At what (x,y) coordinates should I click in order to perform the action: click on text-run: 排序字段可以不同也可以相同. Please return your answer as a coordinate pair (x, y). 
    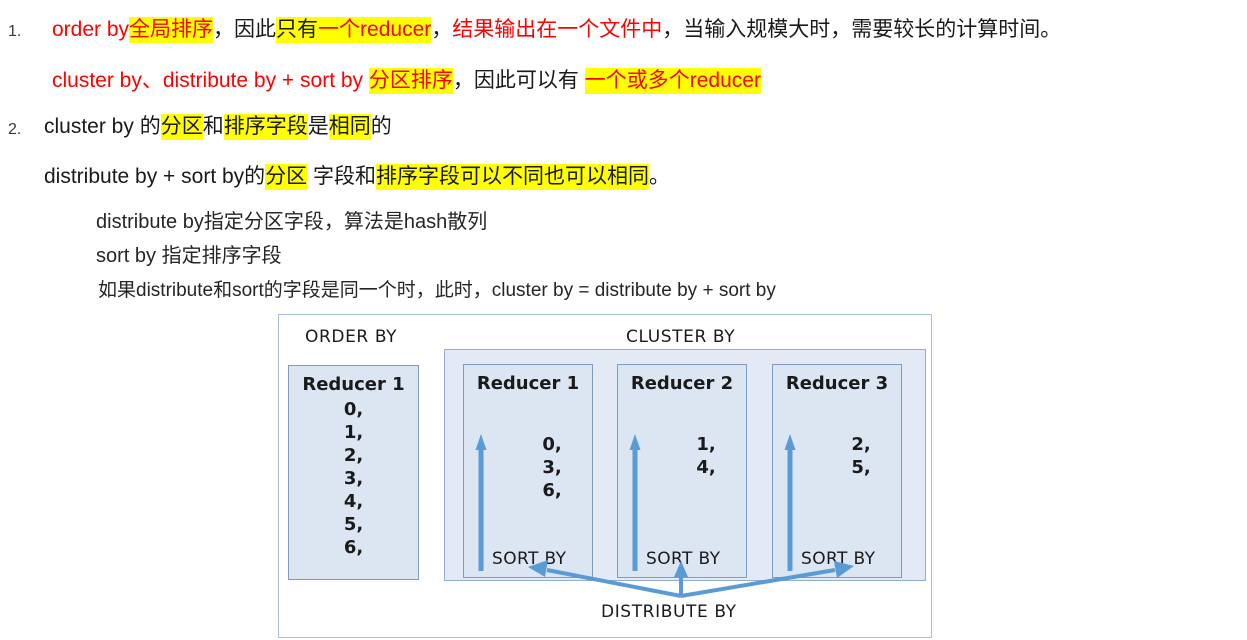
    Looking at the image, I should click on (513, 177).